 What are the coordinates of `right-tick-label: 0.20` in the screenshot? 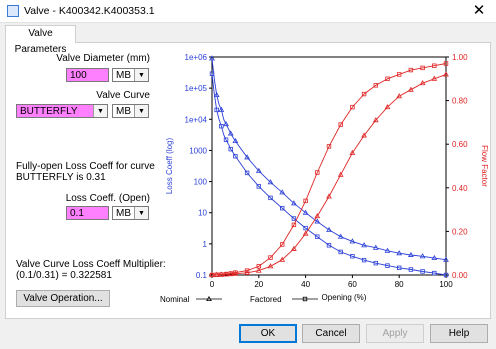 It's located at (460, 231).